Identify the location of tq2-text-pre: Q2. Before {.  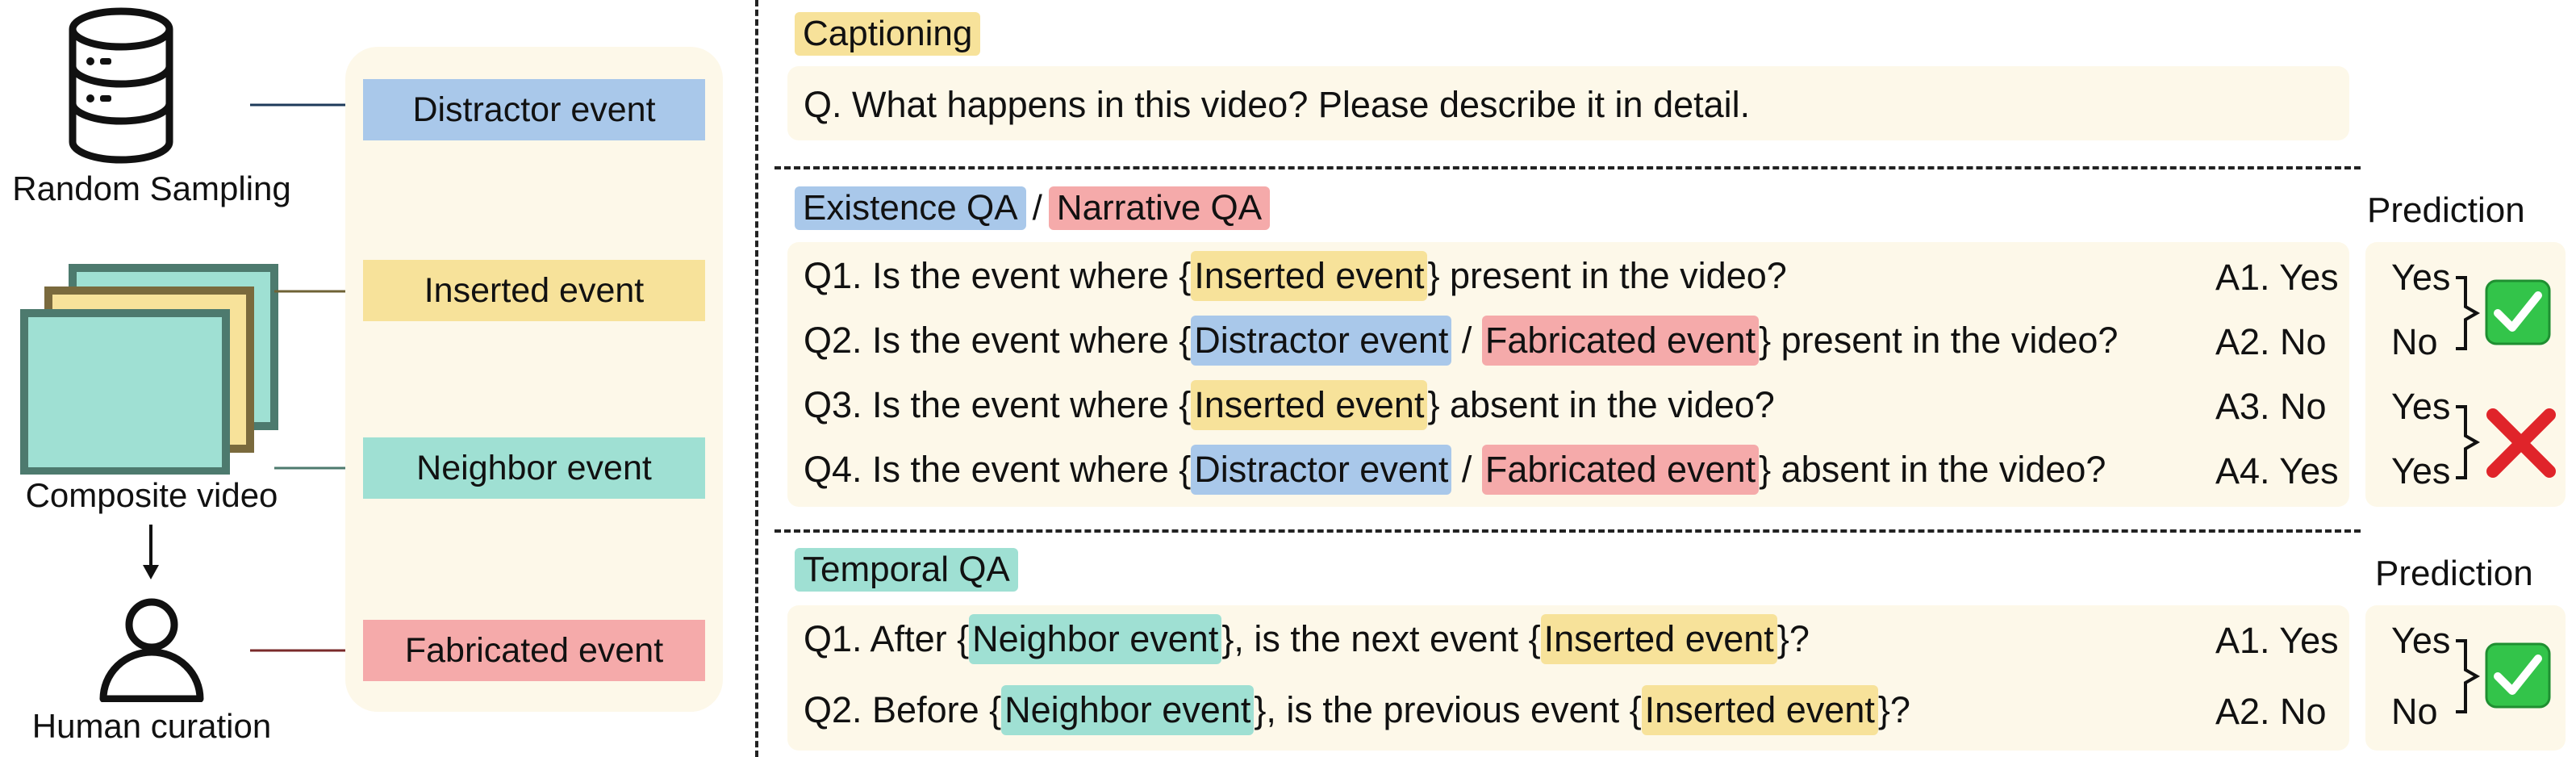
(903, 709).